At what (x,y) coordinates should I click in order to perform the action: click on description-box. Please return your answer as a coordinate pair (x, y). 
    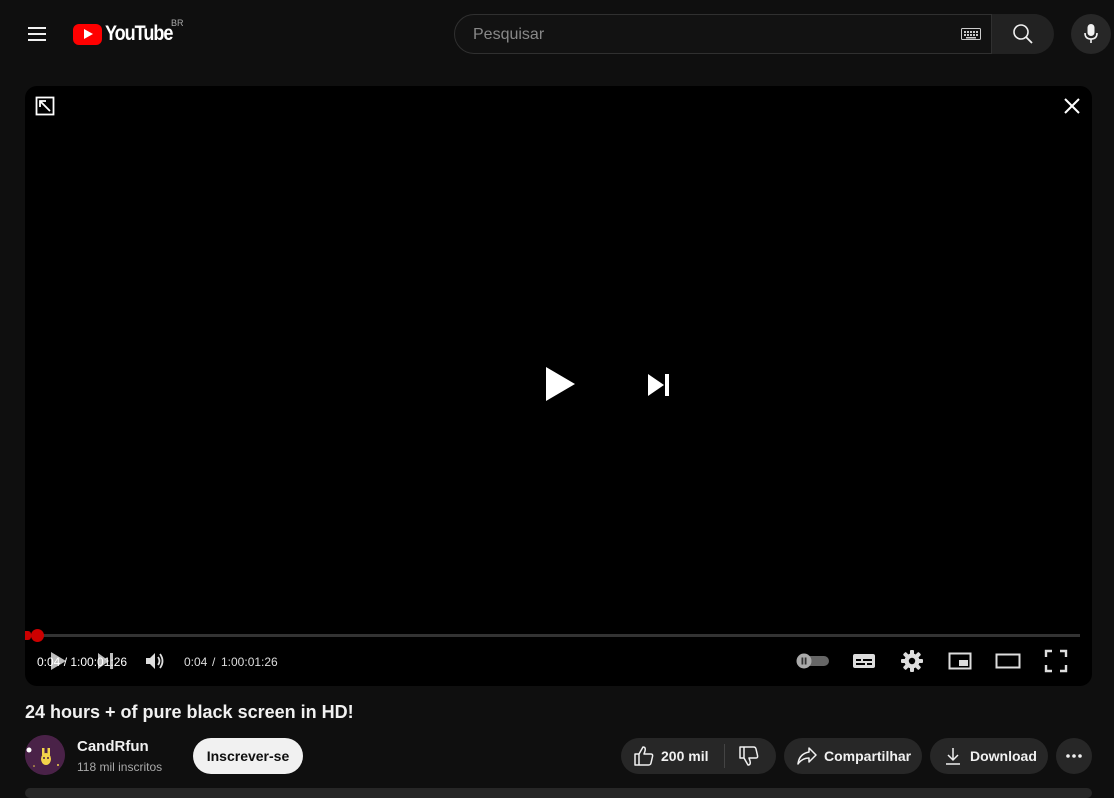
    Looking at the image, I should click on (558, 793).